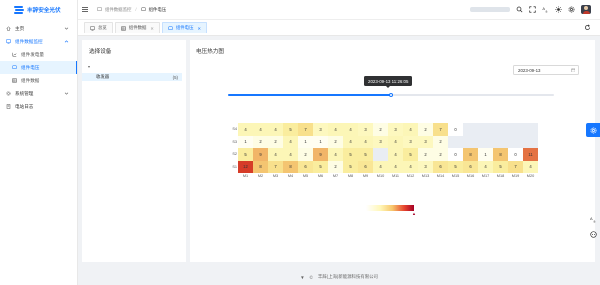 This screenshot has height=285, width=600. Describe the element at coordinates (184, 27) in the screenshot. I see `tab-module-voltage: 组件电压 ✕` at that location.